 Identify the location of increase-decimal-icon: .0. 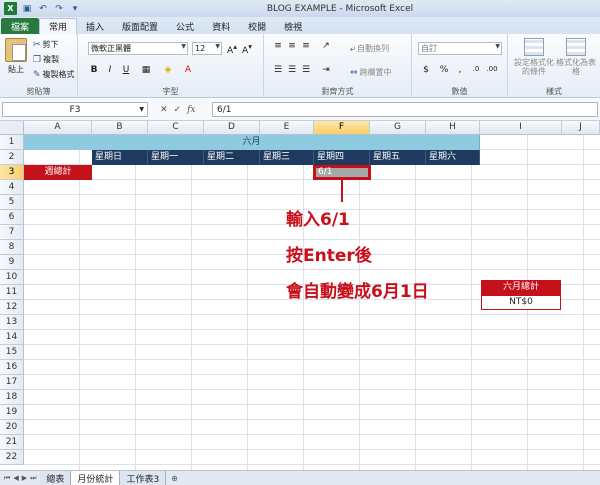
(476, 69).